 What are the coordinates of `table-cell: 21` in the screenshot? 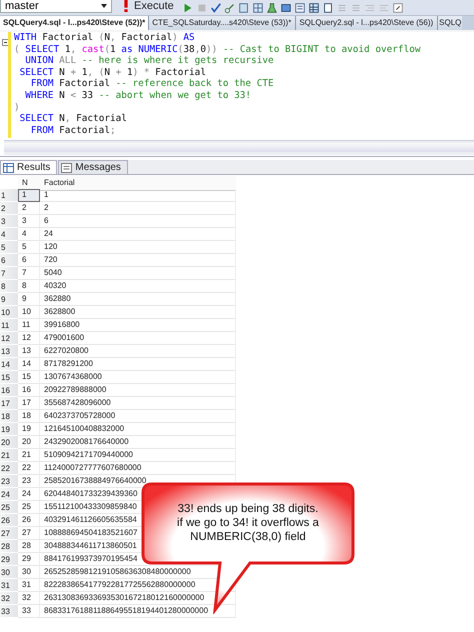 It's located at (29, 455).